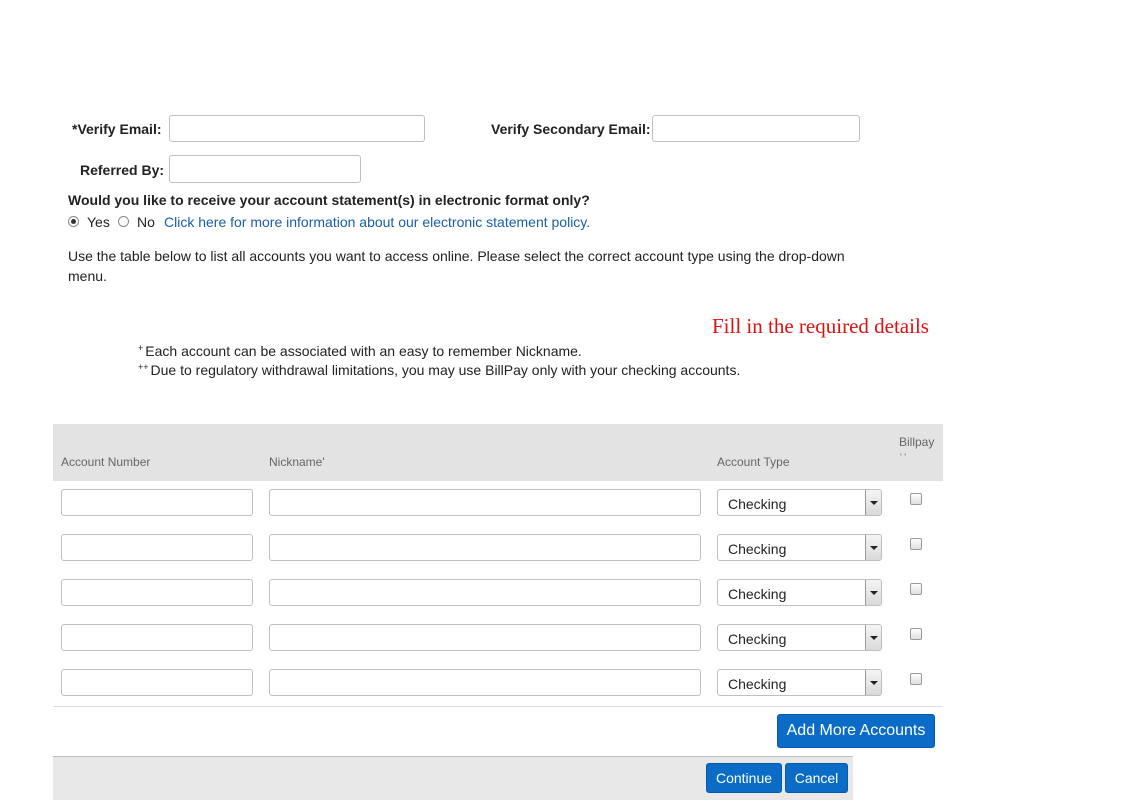 Image resolution: width=1148 pixels, height=806 pixels. I want to click on add-more-accounts-button: Add More Accounts, so click(856, 731).